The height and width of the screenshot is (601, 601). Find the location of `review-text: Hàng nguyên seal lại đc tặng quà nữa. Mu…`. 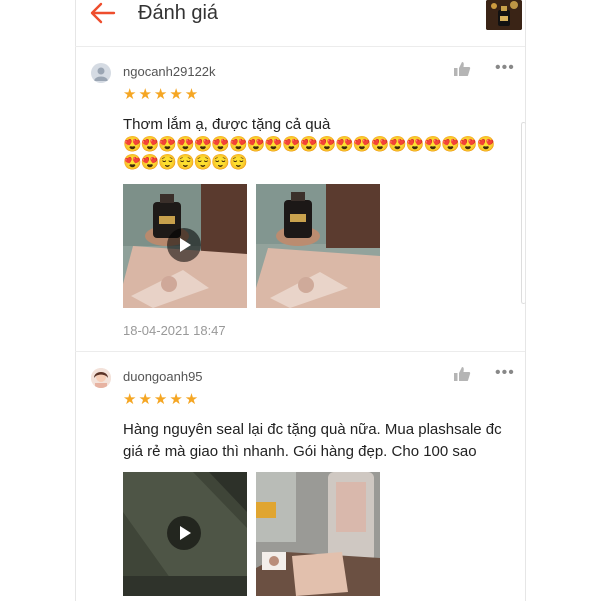

review-text: Hàng nguyên seal lại đc tặng quà nữa. Mu… is located at coordinates (312, 440).